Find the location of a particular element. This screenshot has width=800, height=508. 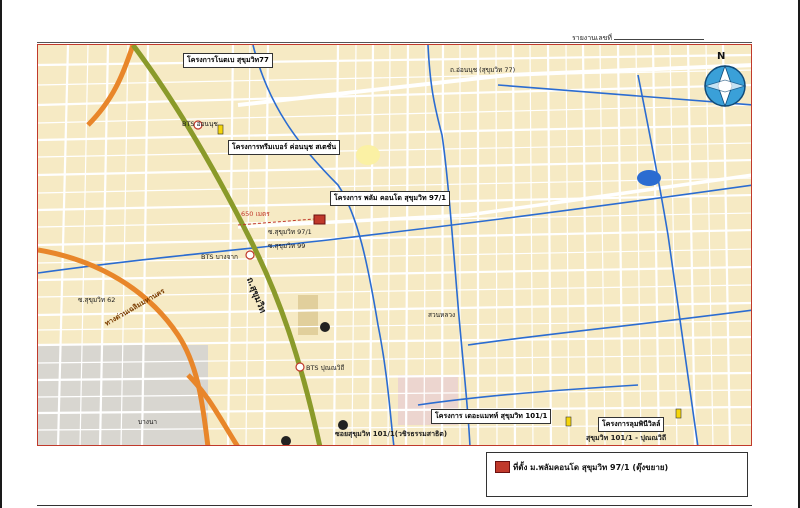

road-label-soi-62: ซ.สุขุมวิท 62 is located at coordinates (97, 300).